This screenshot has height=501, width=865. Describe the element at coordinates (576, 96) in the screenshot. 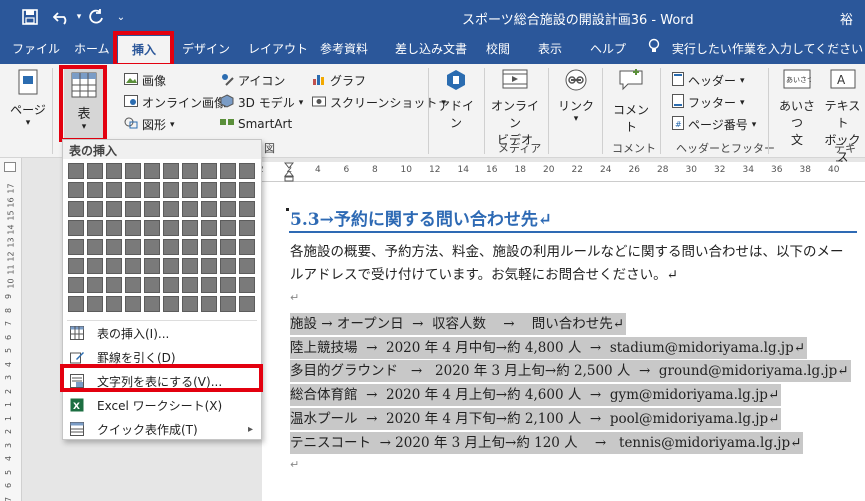

I see `link-button: リンク ▾` at that location.